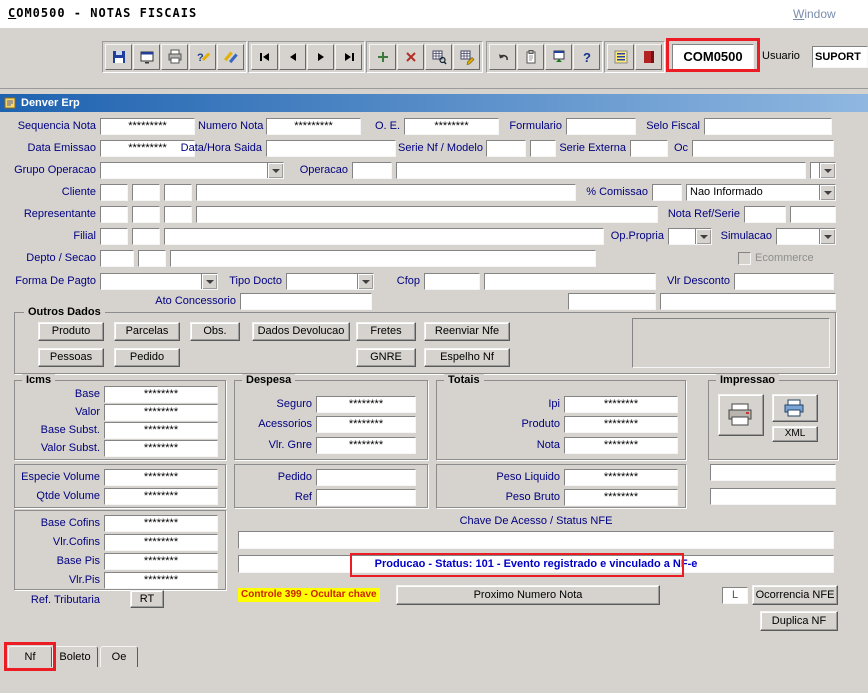 The width and height of the screenshot is (868, 693). Describe the element at coordinates (795, 595) in the screenshot. I see `ocorrencia-nfe-button: Ocorrencia NFE` at that location.